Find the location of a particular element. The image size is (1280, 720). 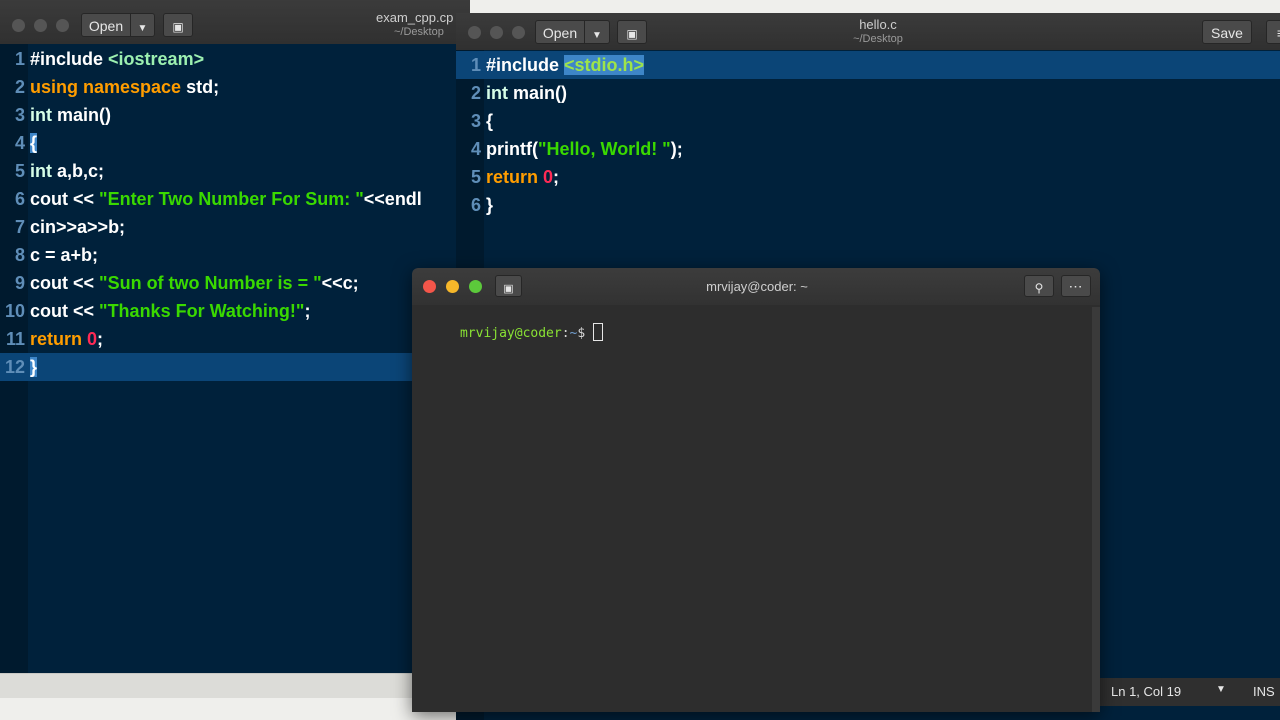

code-line: 2 using namespace std; is located at coordinates (235, 87).